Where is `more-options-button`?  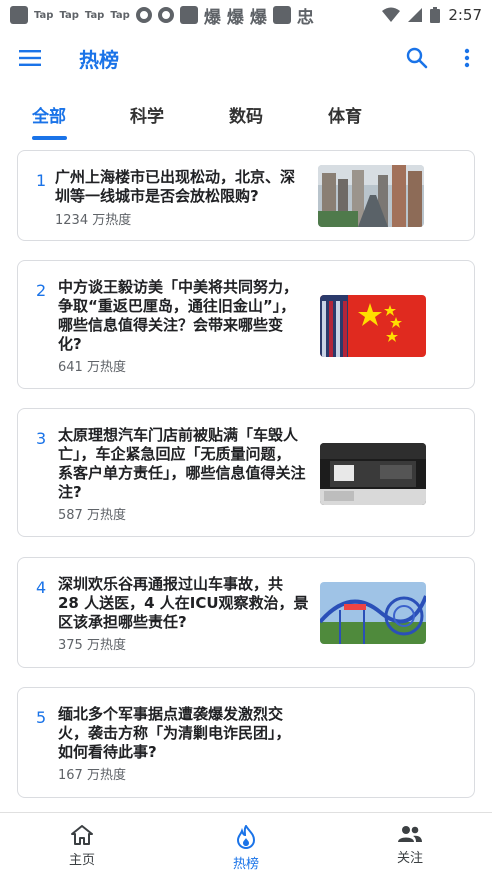 more-options-button is located at coordinates (467, 58).